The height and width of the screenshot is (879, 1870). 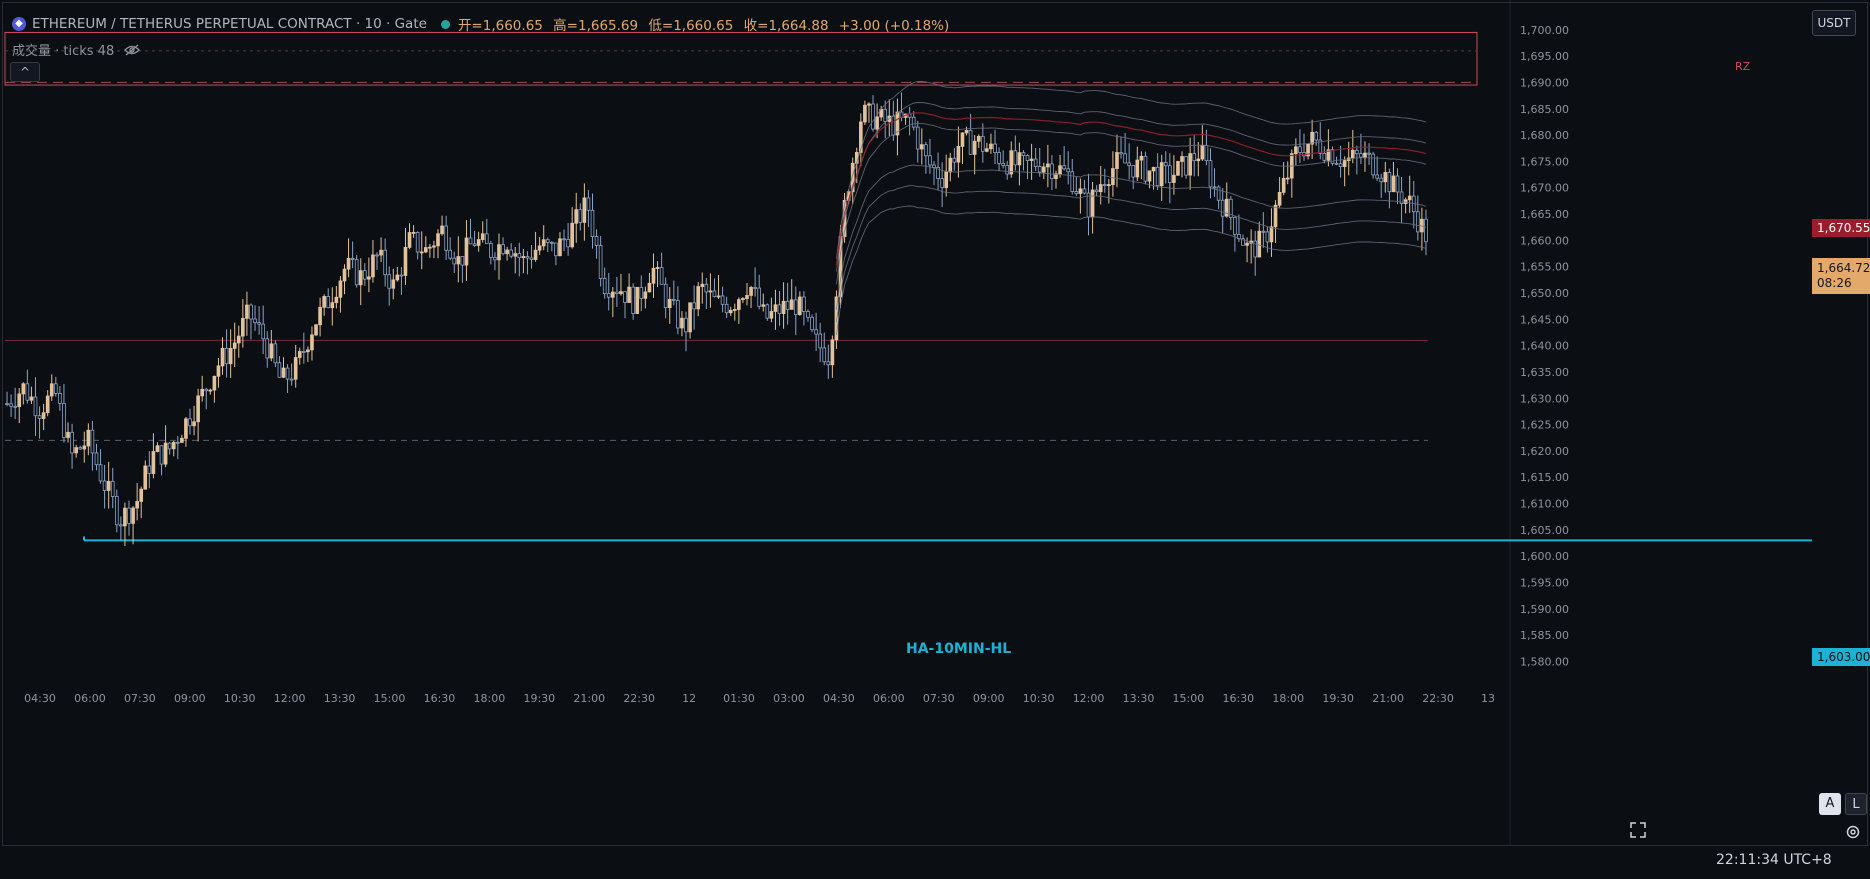 I want to click on symbol-name: ETHEREUM / TETHERUS PERPETUAL CONTRACT, so click(x=192, y=24).